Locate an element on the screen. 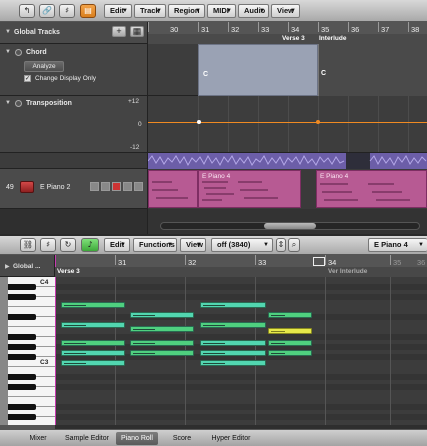 The height and width of the screenshot is (446, 427). menu-view: View ▼ is located at coordinates (285, 11).